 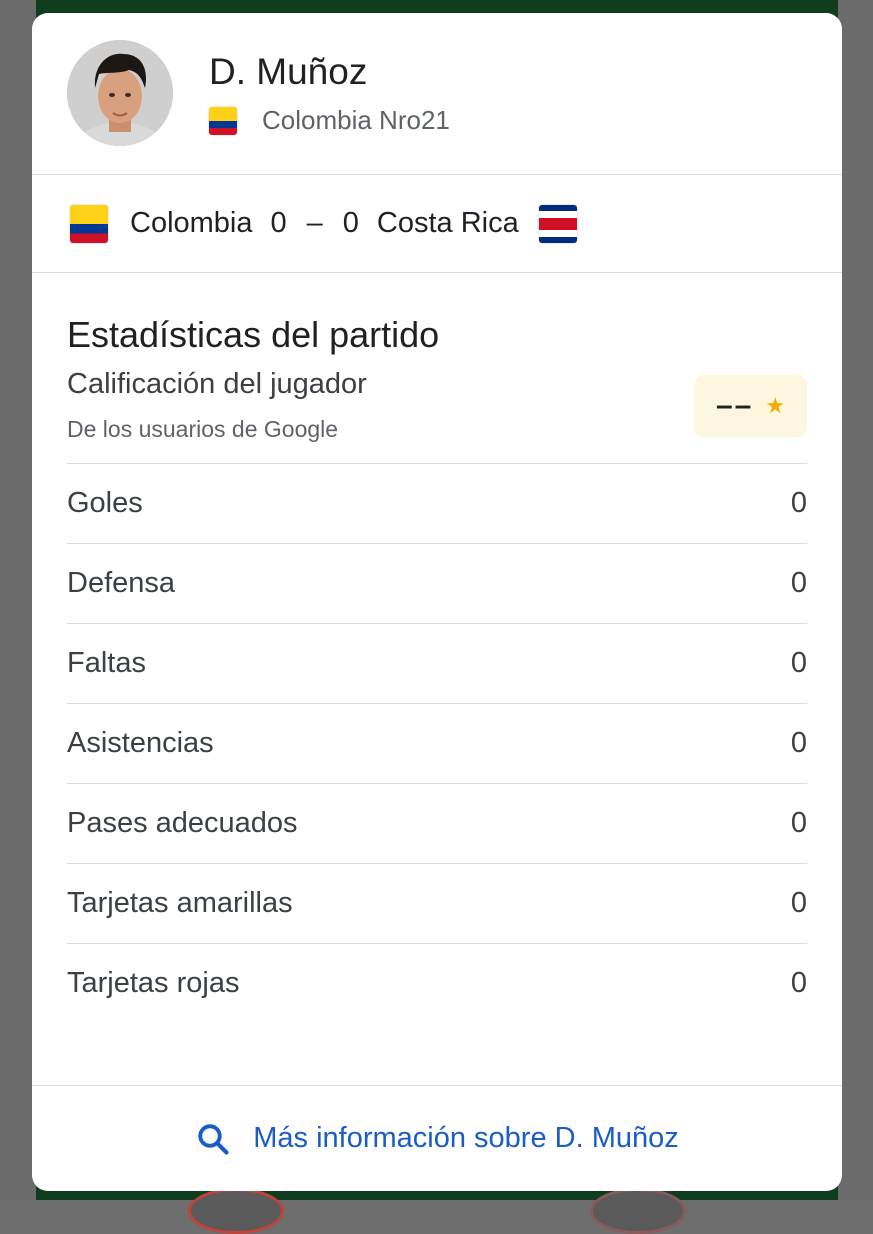 I want to click on player-name: D. Muñoz, so click(x=288, y=71).